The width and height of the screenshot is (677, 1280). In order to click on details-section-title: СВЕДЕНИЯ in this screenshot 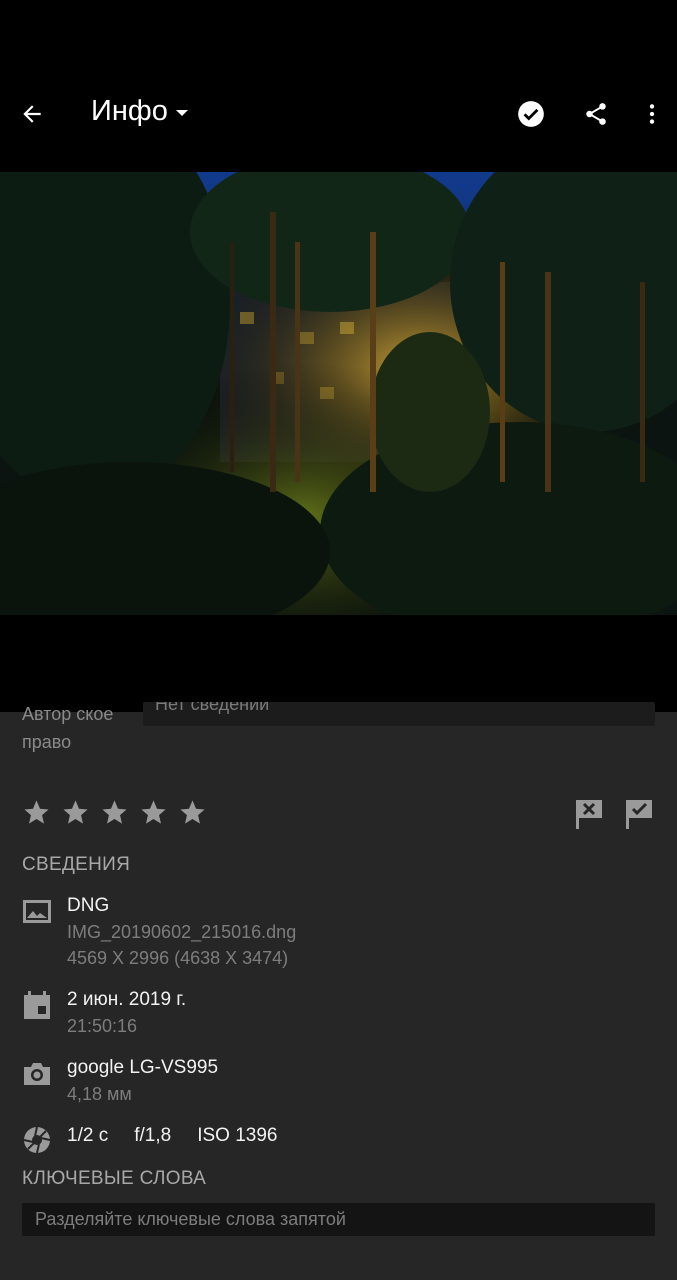, I will do `click(76, 864)`.